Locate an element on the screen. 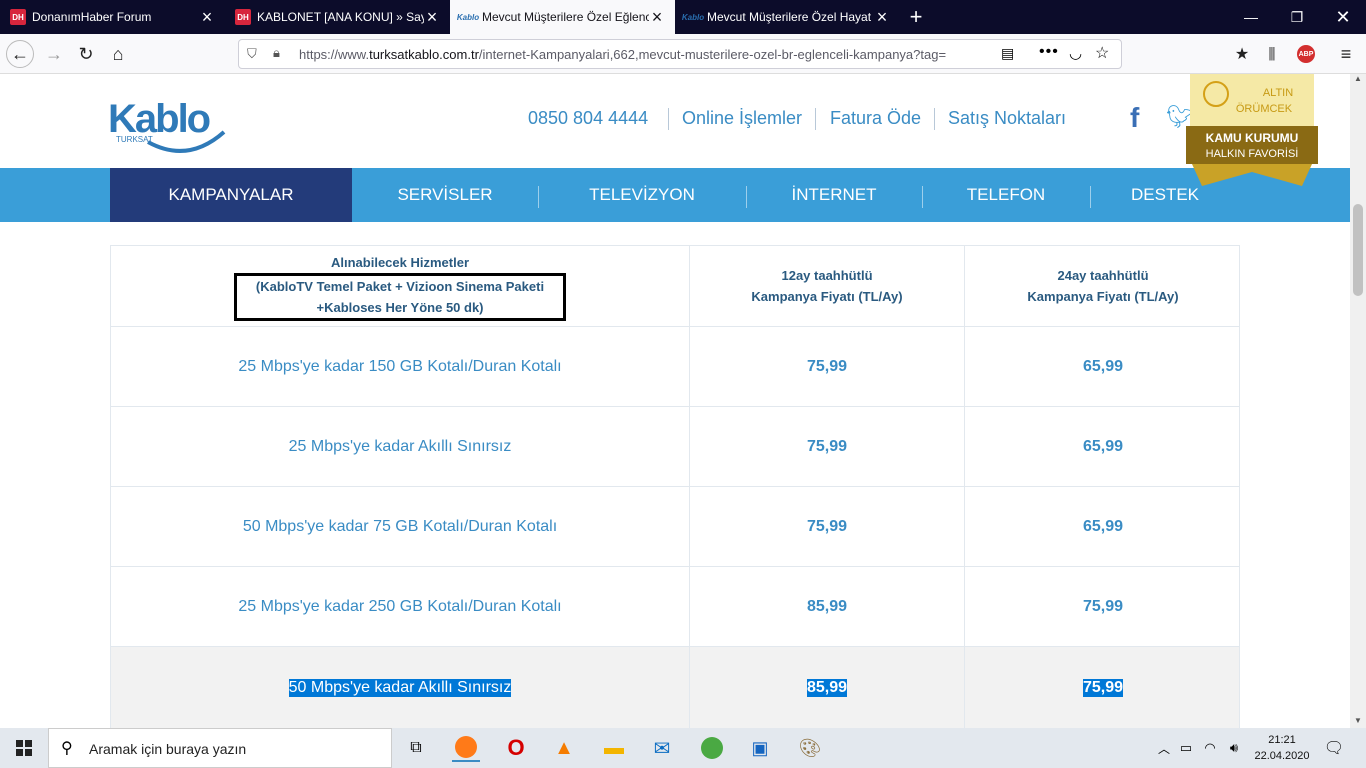 This screenshot has width=1366, height=768. firefox-icon is located at coordinates (466, 748).